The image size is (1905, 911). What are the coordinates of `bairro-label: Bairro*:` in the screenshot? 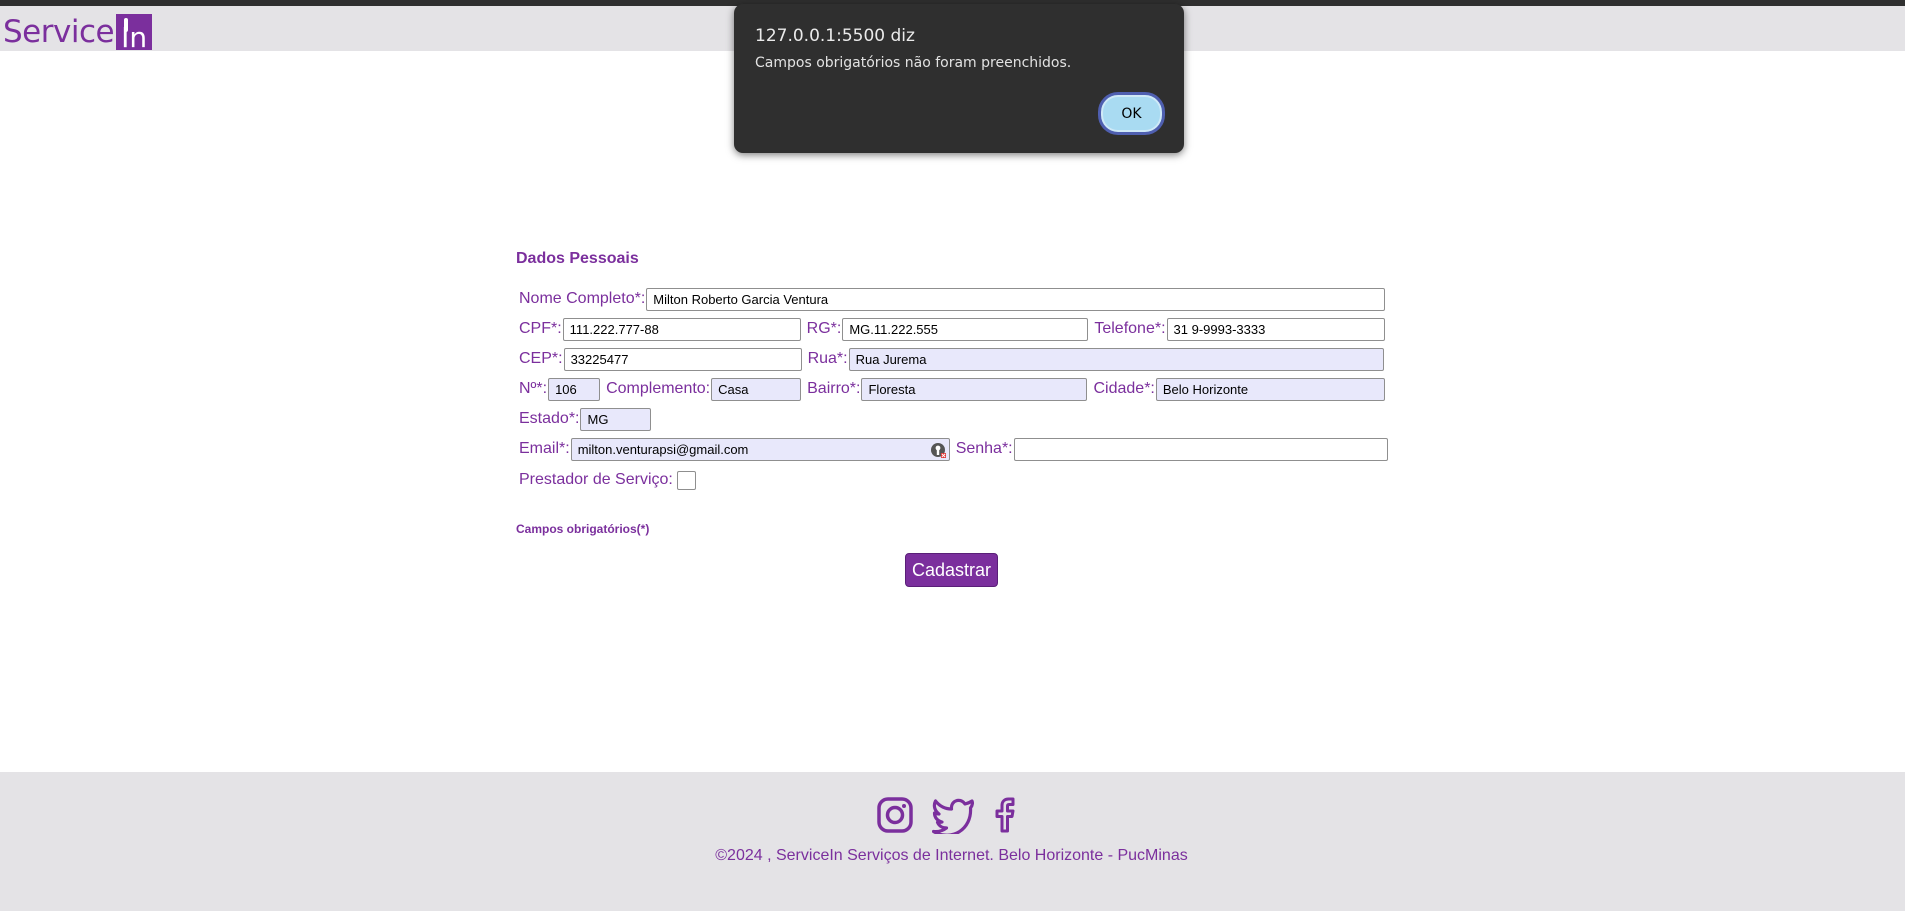 It's located at (834, 388).